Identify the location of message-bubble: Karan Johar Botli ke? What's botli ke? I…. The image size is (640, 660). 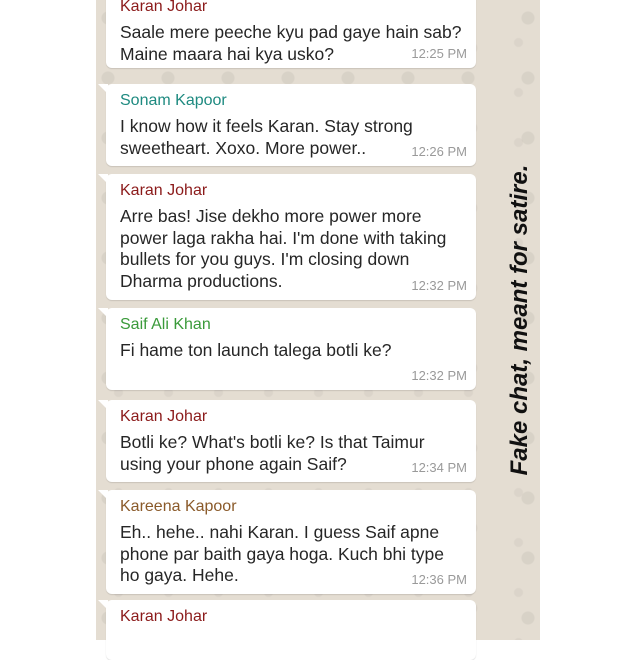
(287, 441).